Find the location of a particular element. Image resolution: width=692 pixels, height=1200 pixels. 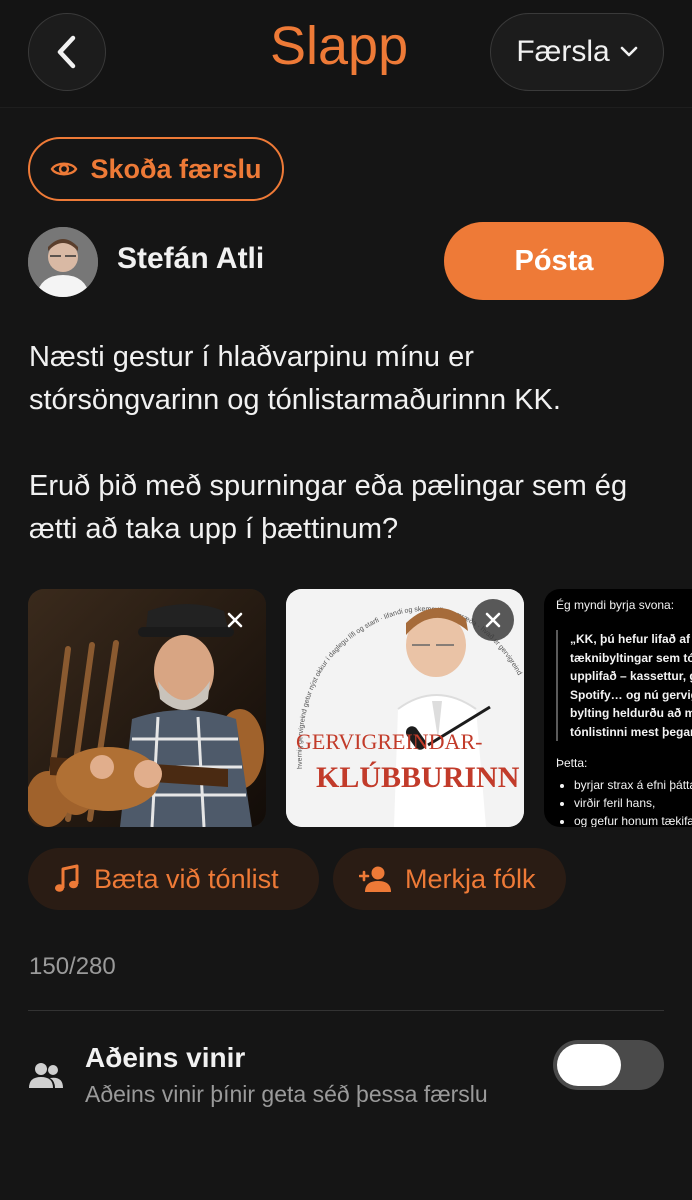

friends-icon is located at coordinates (46, 1075).